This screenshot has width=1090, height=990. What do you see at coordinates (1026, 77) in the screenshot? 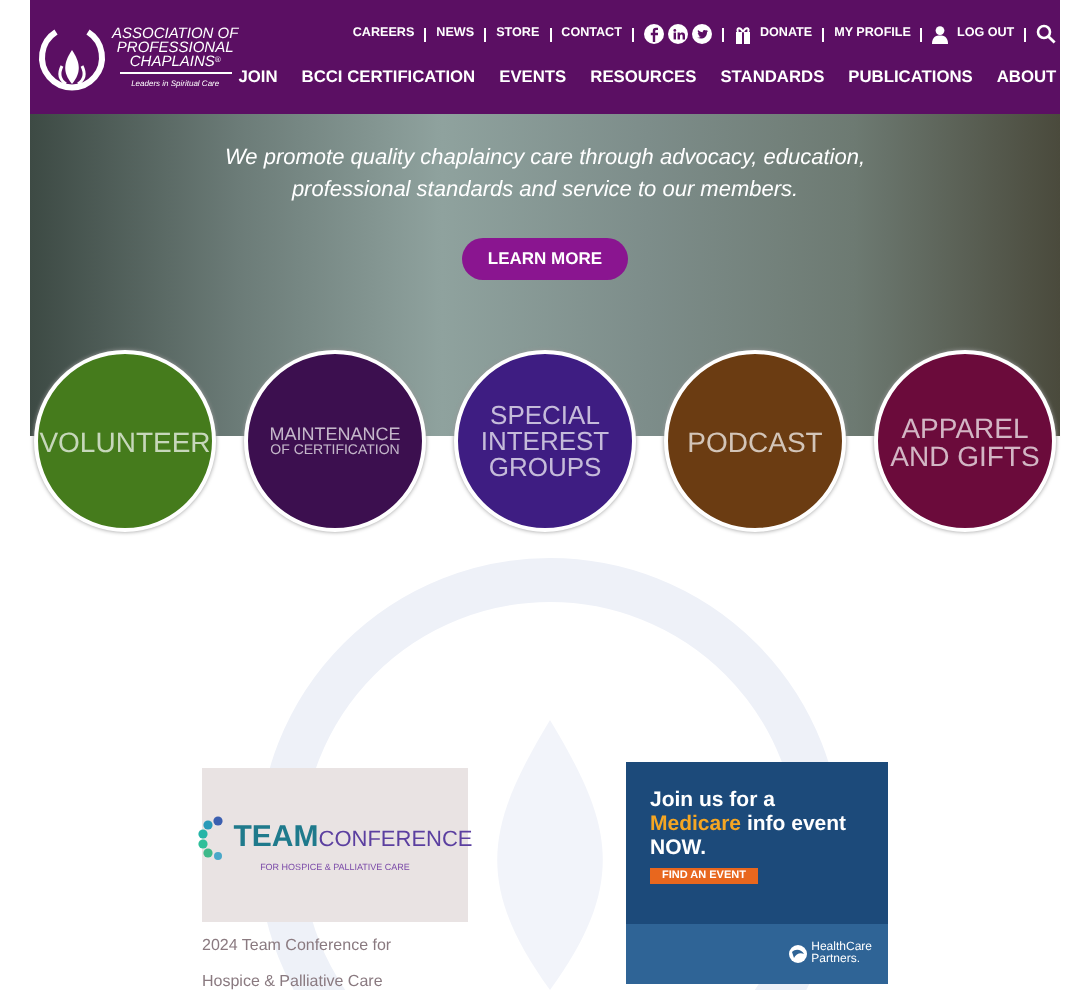
I see `nav-link: ABOUT` at bounding box center [1026, 77].